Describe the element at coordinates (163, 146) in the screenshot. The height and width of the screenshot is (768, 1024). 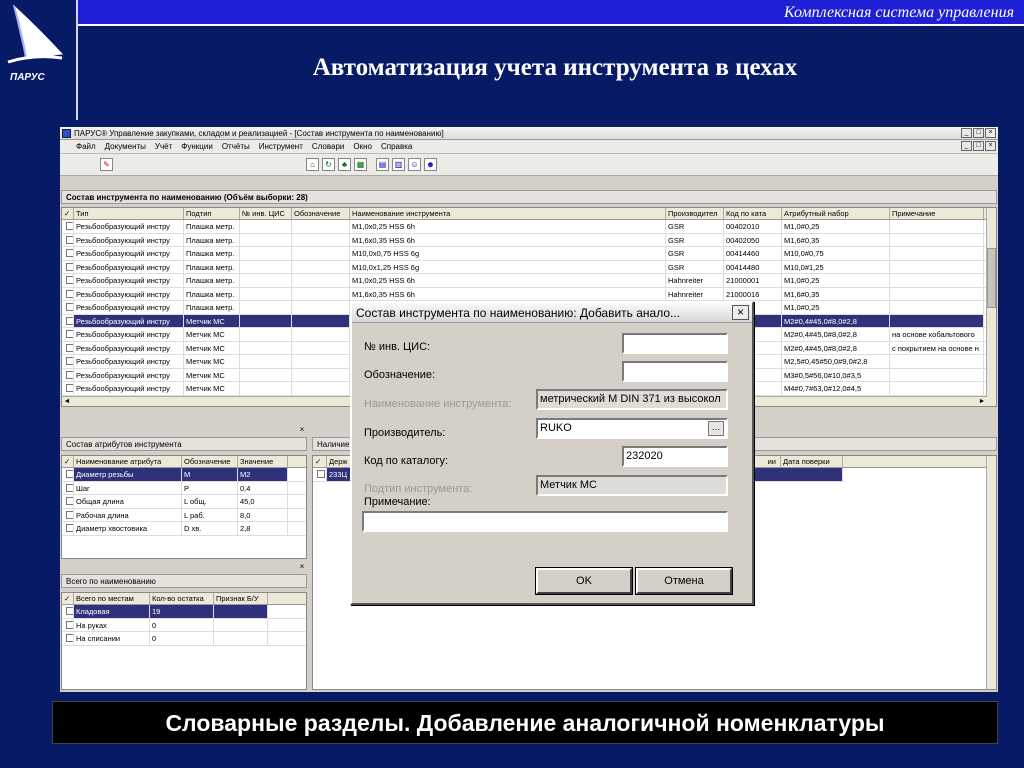
I see `menu-accounting: Учёт` at that location.